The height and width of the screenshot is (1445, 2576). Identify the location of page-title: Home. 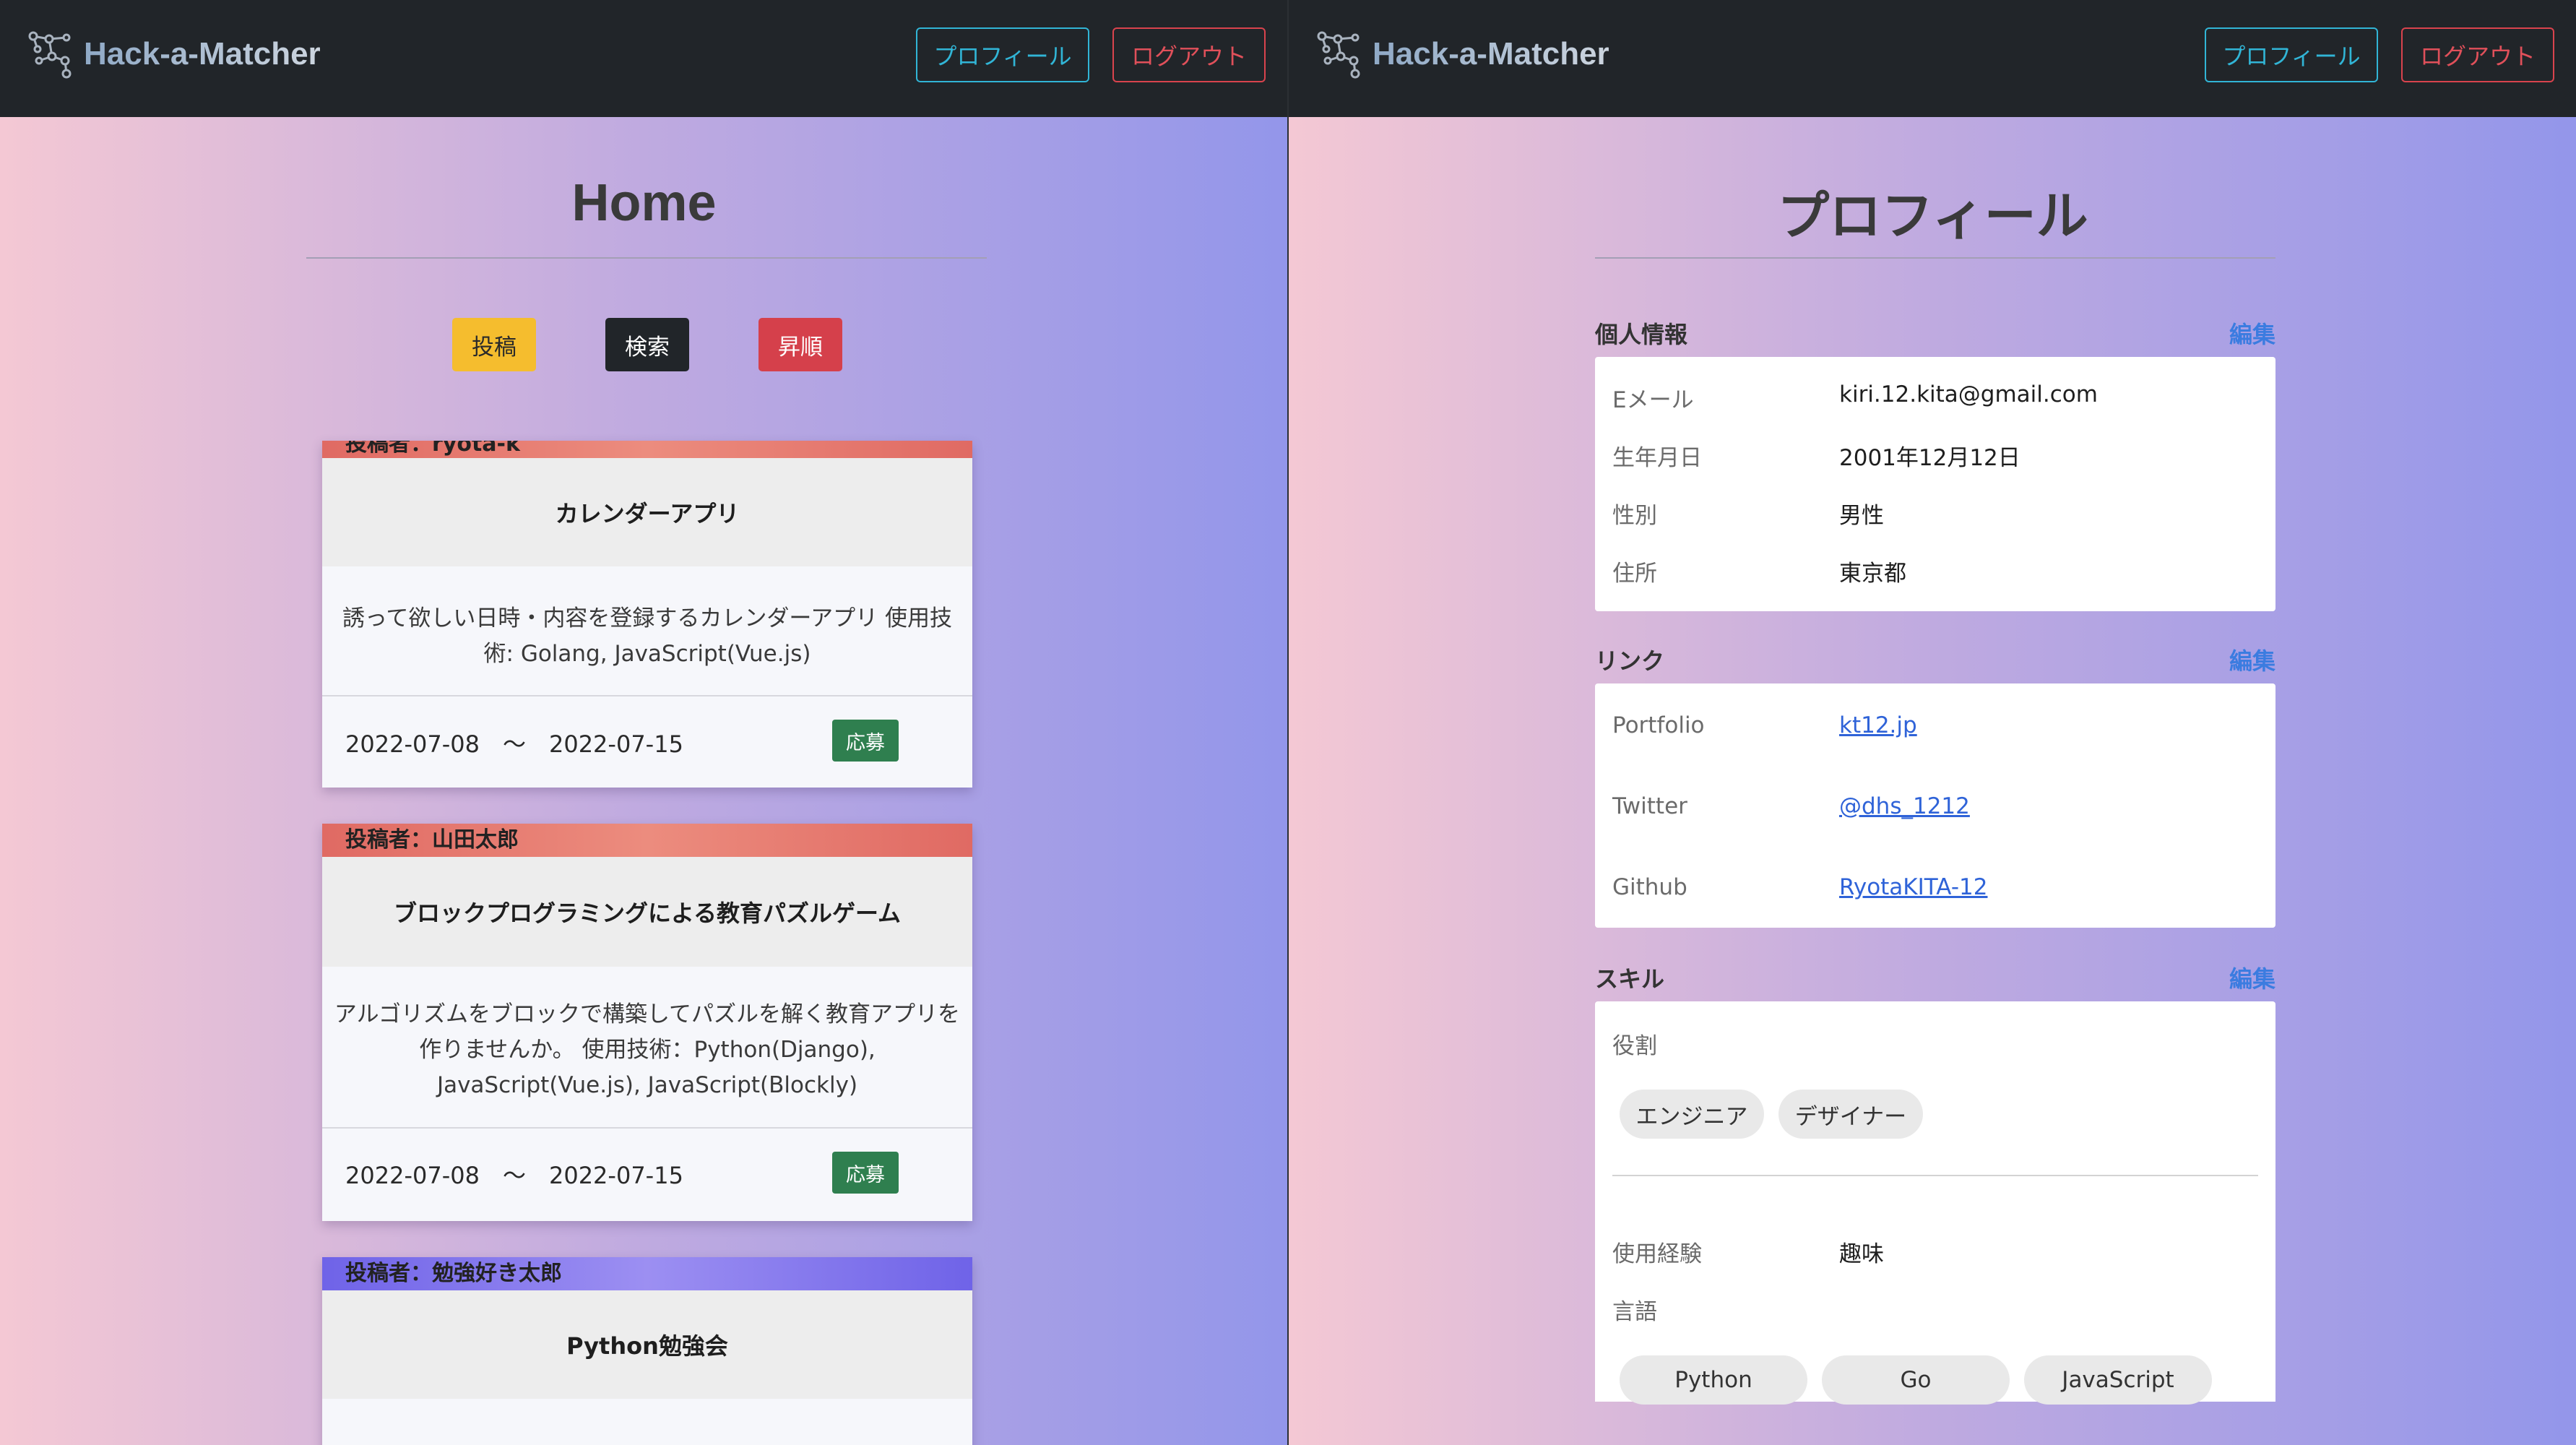
(644, 203).